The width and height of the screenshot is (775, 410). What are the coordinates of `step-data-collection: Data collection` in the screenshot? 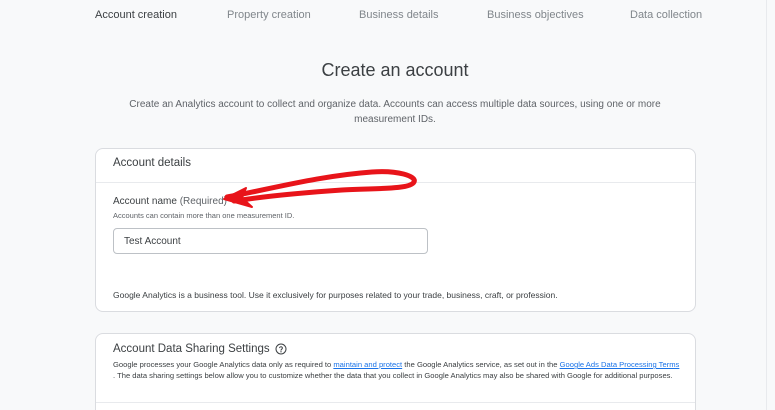 It's located at (666, 15).